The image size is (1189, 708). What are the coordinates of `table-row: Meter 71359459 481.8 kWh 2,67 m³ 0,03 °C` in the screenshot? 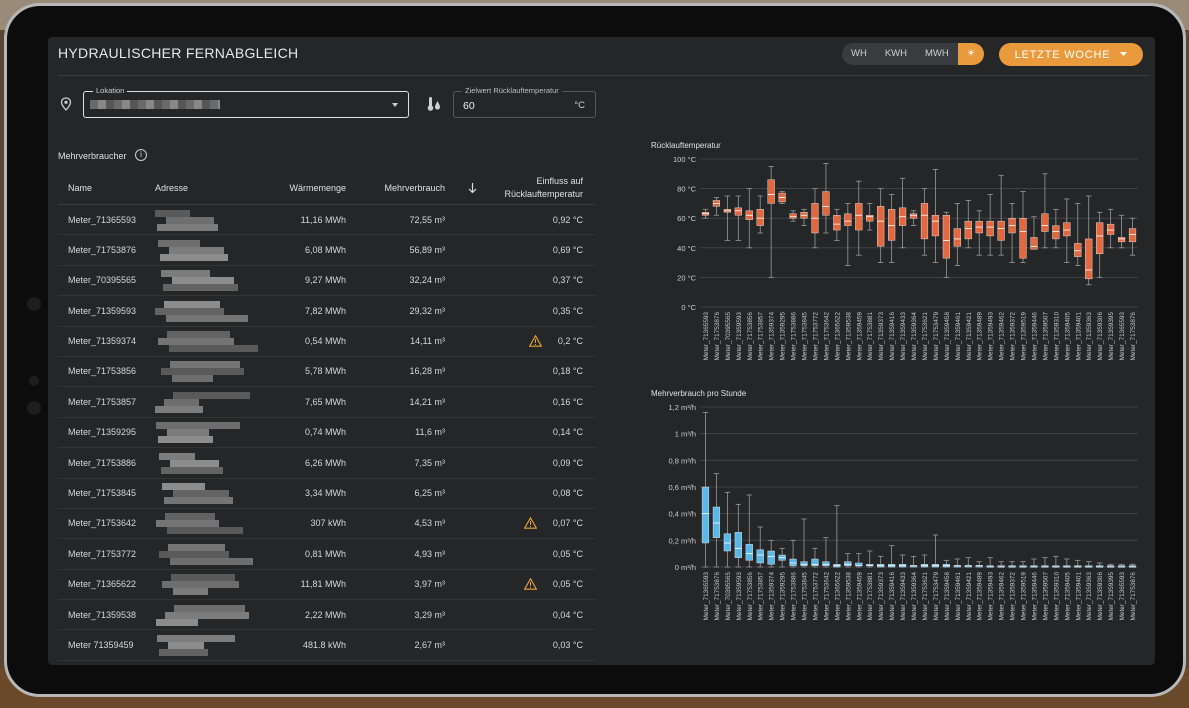 It's located at (326, 645).